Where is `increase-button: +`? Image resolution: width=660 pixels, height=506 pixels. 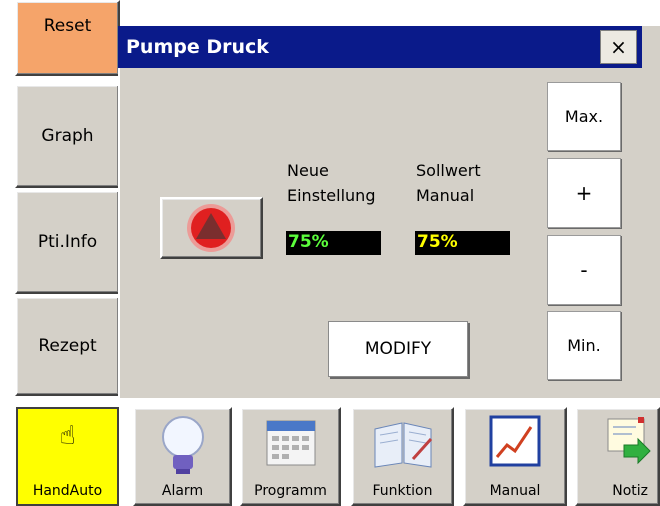 increase-button: + is located at coordinates (584, 193).